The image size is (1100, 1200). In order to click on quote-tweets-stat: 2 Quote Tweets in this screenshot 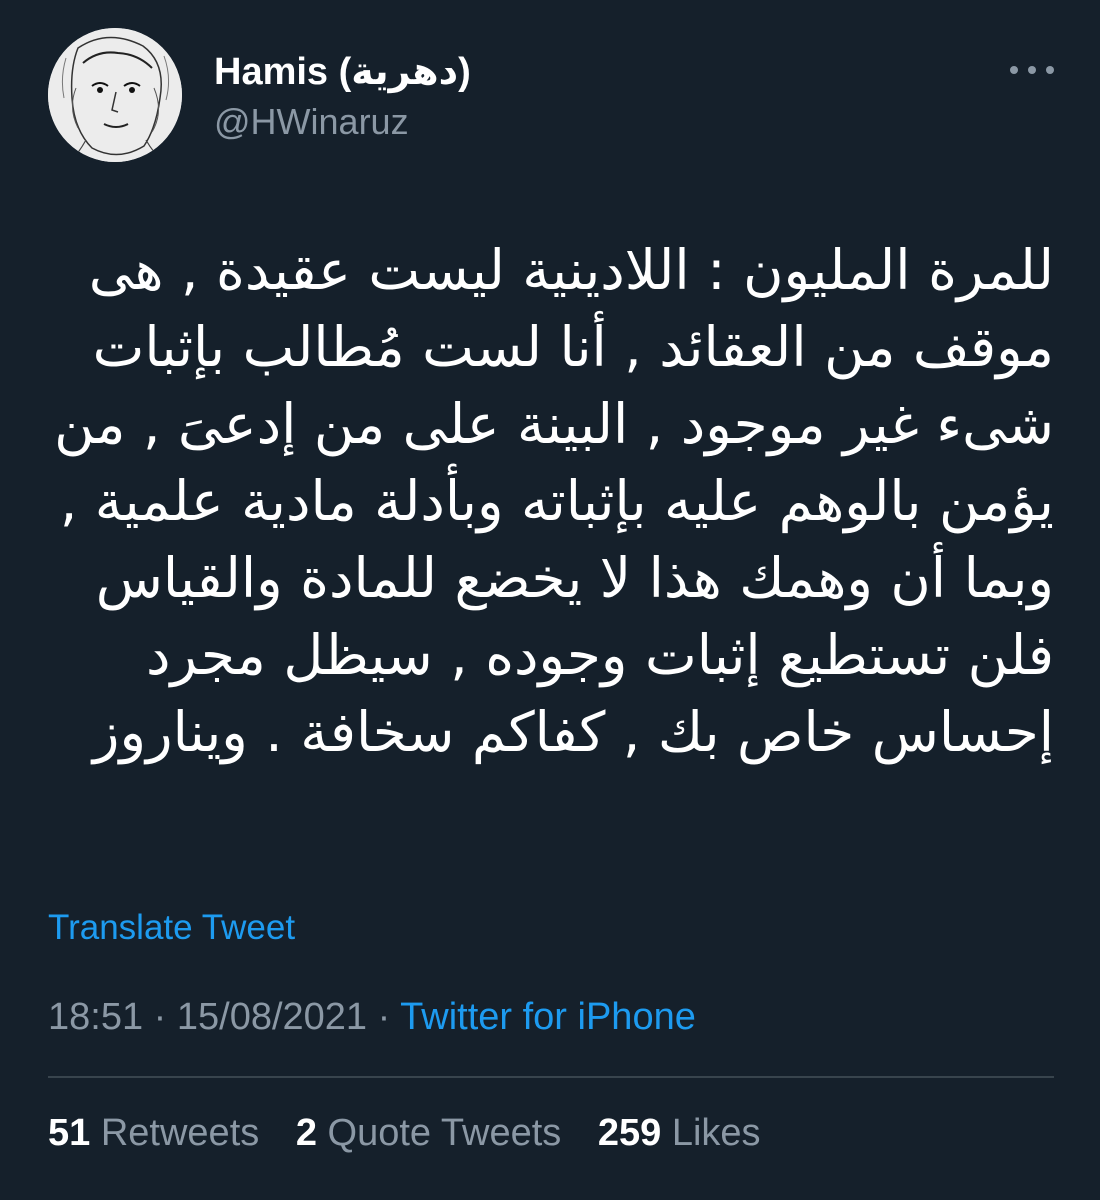, I will do `click(428, 1133)`.